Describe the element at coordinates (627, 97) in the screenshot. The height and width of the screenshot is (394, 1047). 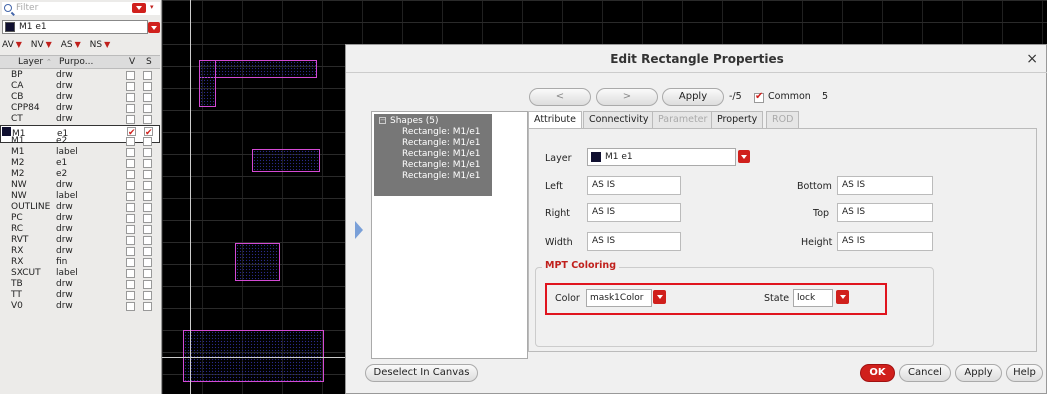
I see `next-shape-button: >` at that location.